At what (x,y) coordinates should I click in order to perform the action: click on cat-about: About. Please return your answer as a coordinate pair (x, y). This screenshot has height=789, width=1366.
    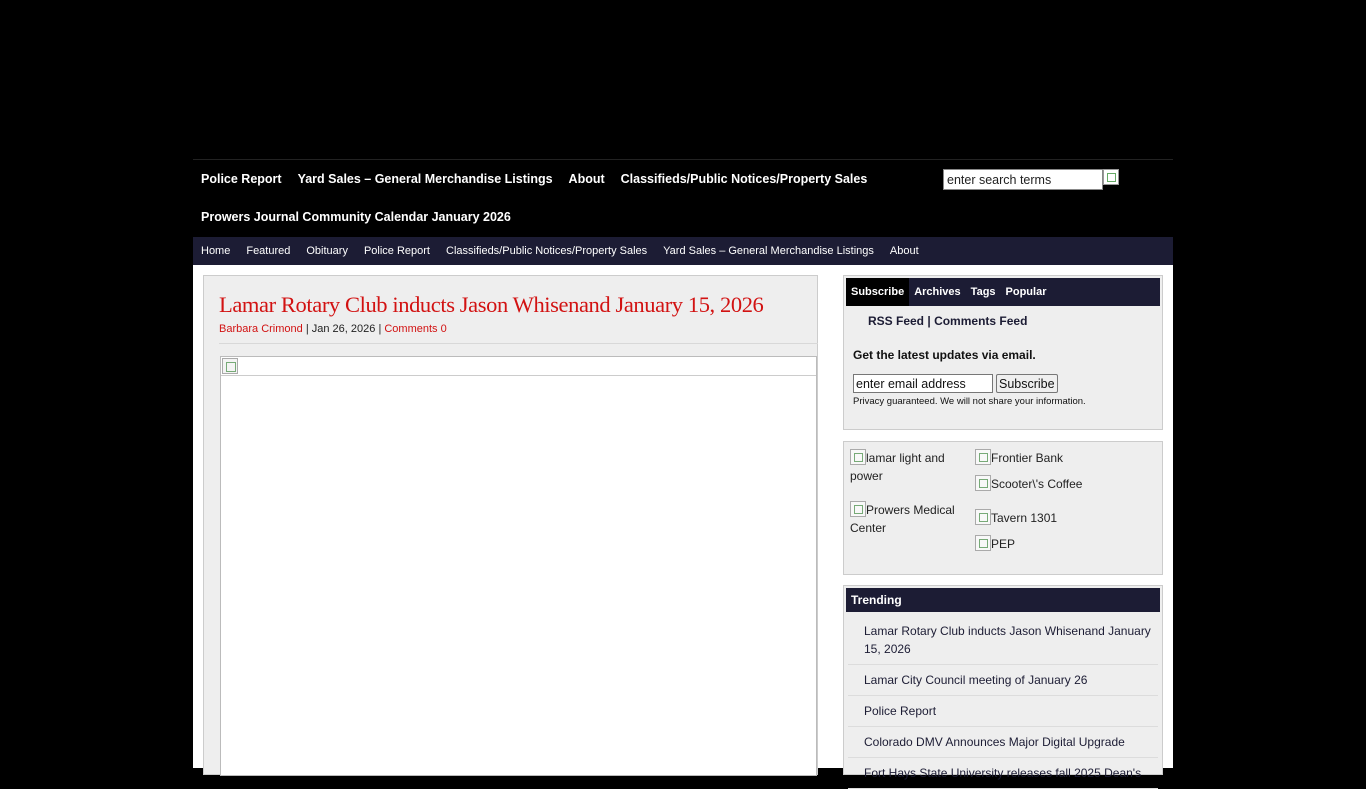
    Looking at the image, I should click on (904, 251).